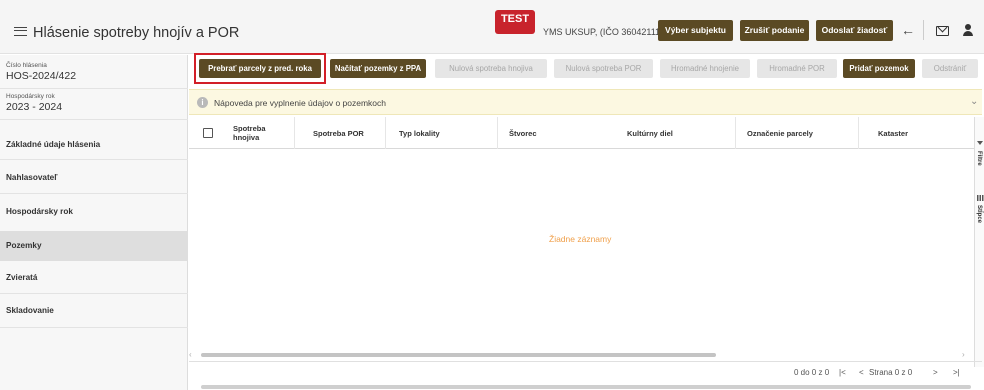  I want to click on sidebar-item-economic-year: Hospodársky rok, so click(94, 212).